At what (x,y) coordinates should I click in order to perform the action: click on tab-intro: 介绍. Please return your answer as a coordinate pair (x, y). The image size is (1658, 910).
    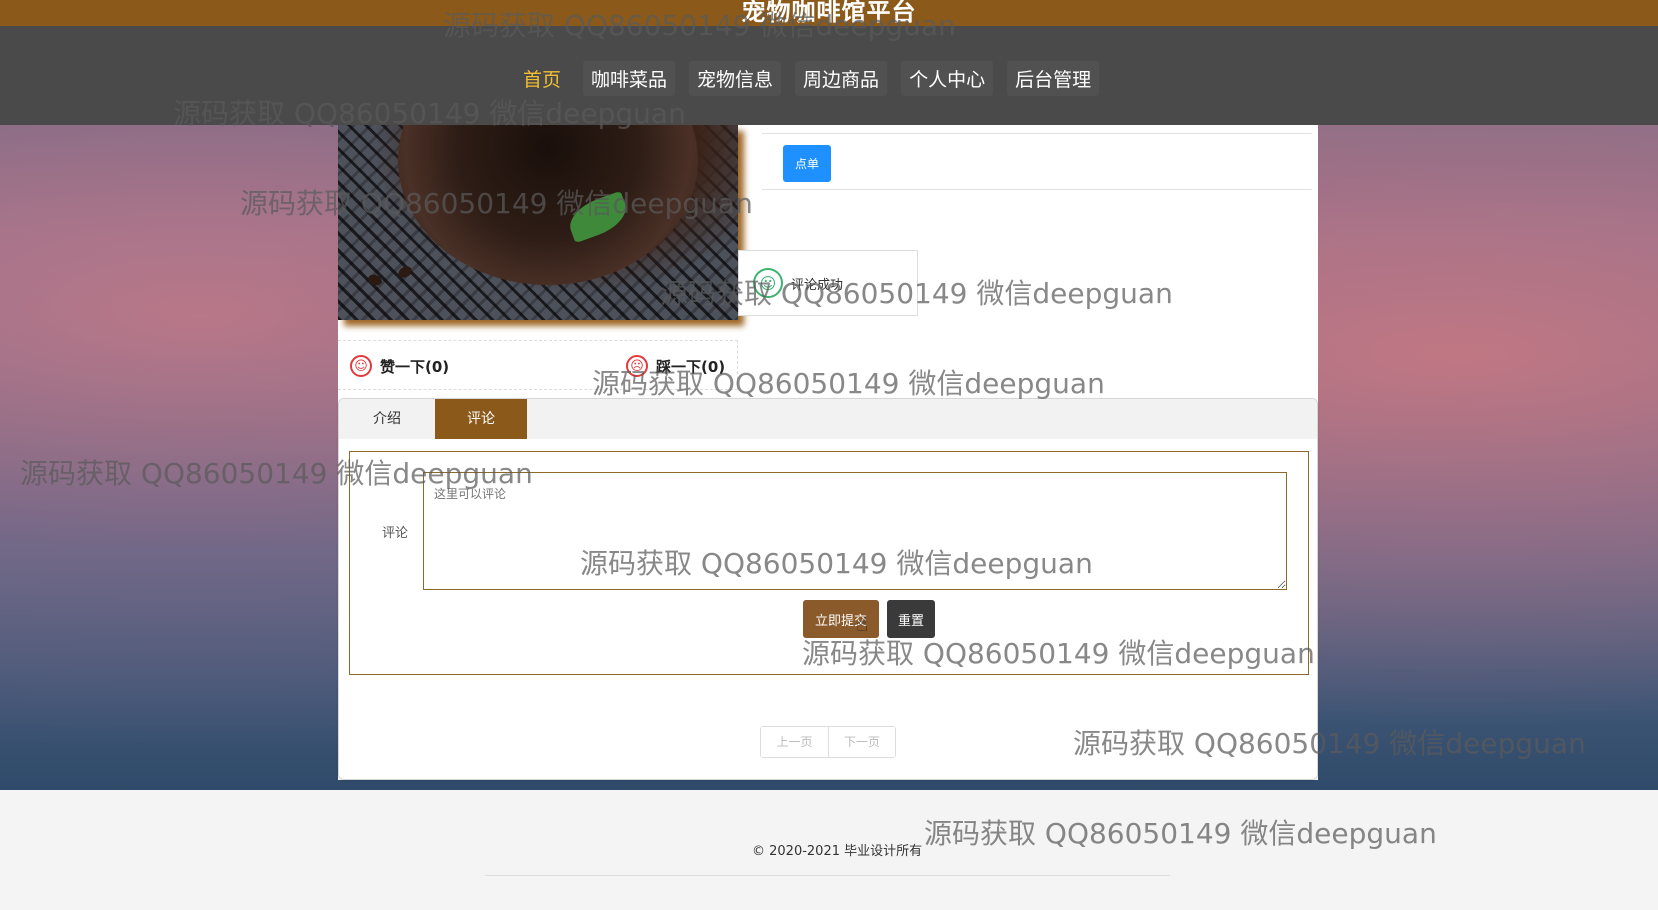
    Looking at the image, I should click on (387, 419).